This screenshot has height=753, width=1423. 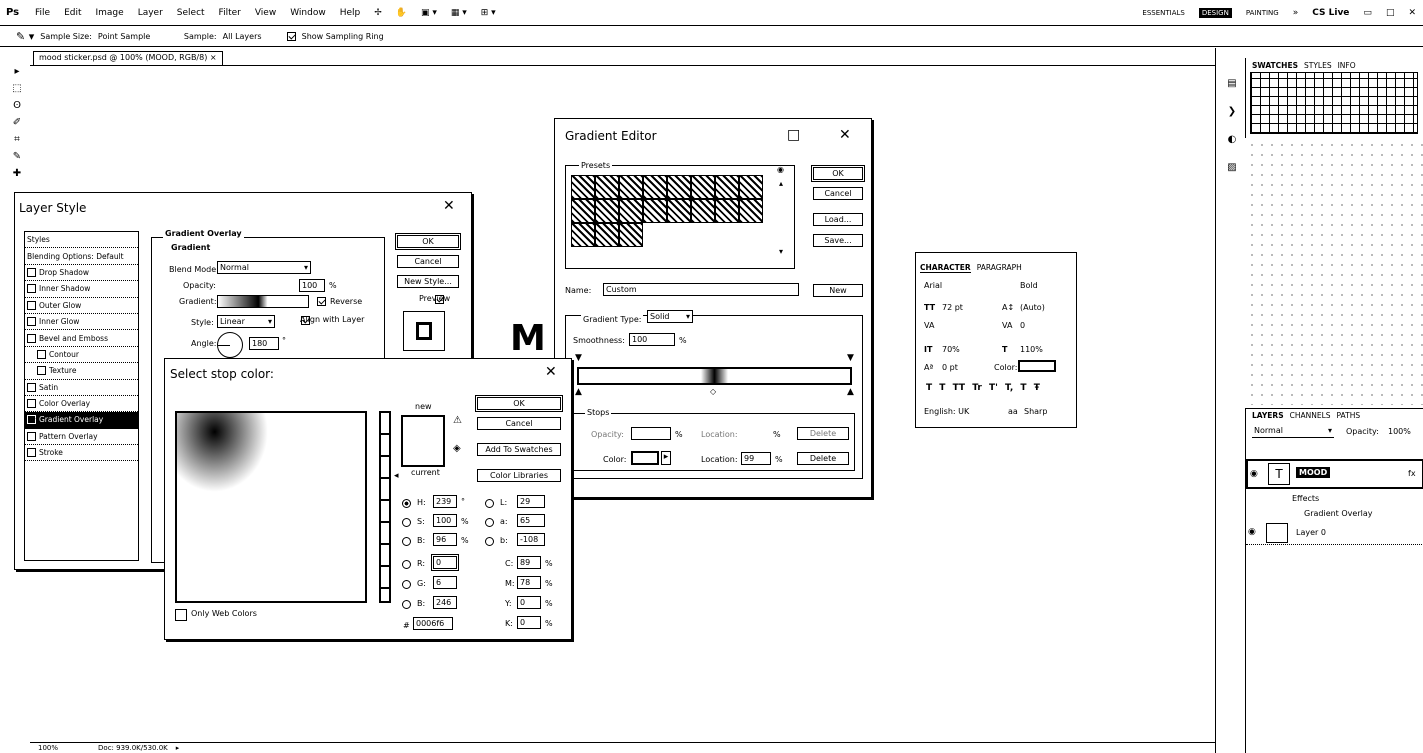 What do you see at coordinates (519, 403) in the screenshot?
I see `ok-button: OK` at bounding box center [519, 403].